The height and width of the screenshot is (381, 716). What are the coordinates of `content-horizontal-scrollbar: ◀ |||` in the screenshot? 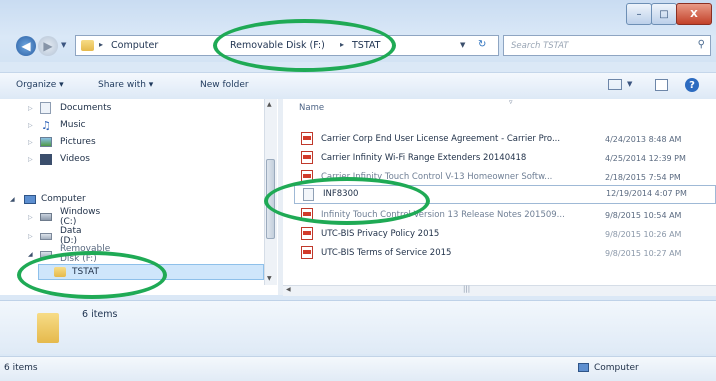 It's located at (499, 290).